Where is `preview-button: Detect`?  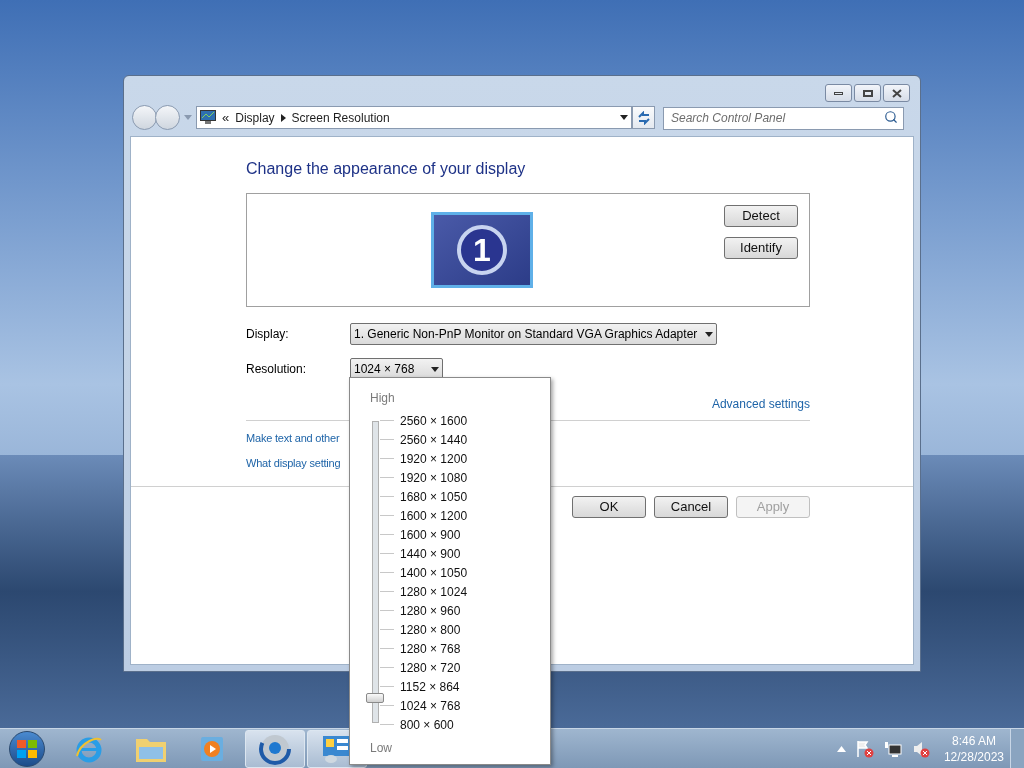 preview-button: Detect is located at coordinates (761, 216).